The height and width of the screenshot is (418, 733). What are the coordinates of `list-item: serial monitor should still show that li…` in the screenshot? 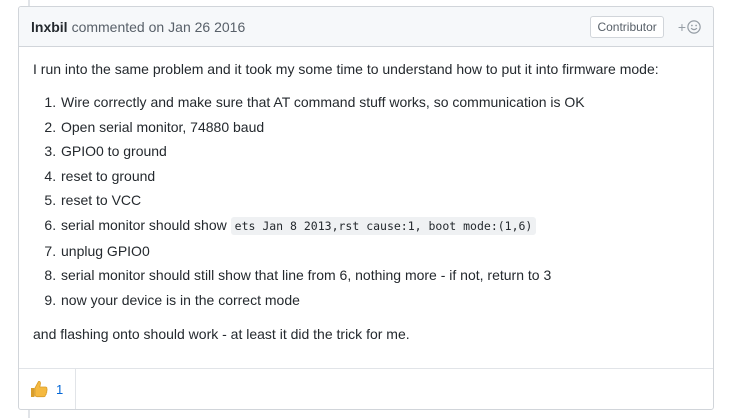 It's located at (379, 275).